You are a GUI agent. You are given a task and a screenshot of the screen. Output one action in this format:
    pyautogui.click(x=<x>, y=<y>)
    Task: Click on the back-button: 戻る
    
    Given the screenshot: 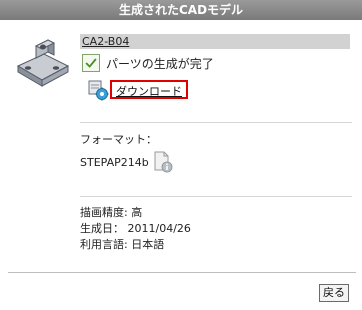 What is the action you would take?
    pyautogui.click(x=334, y=293)
    